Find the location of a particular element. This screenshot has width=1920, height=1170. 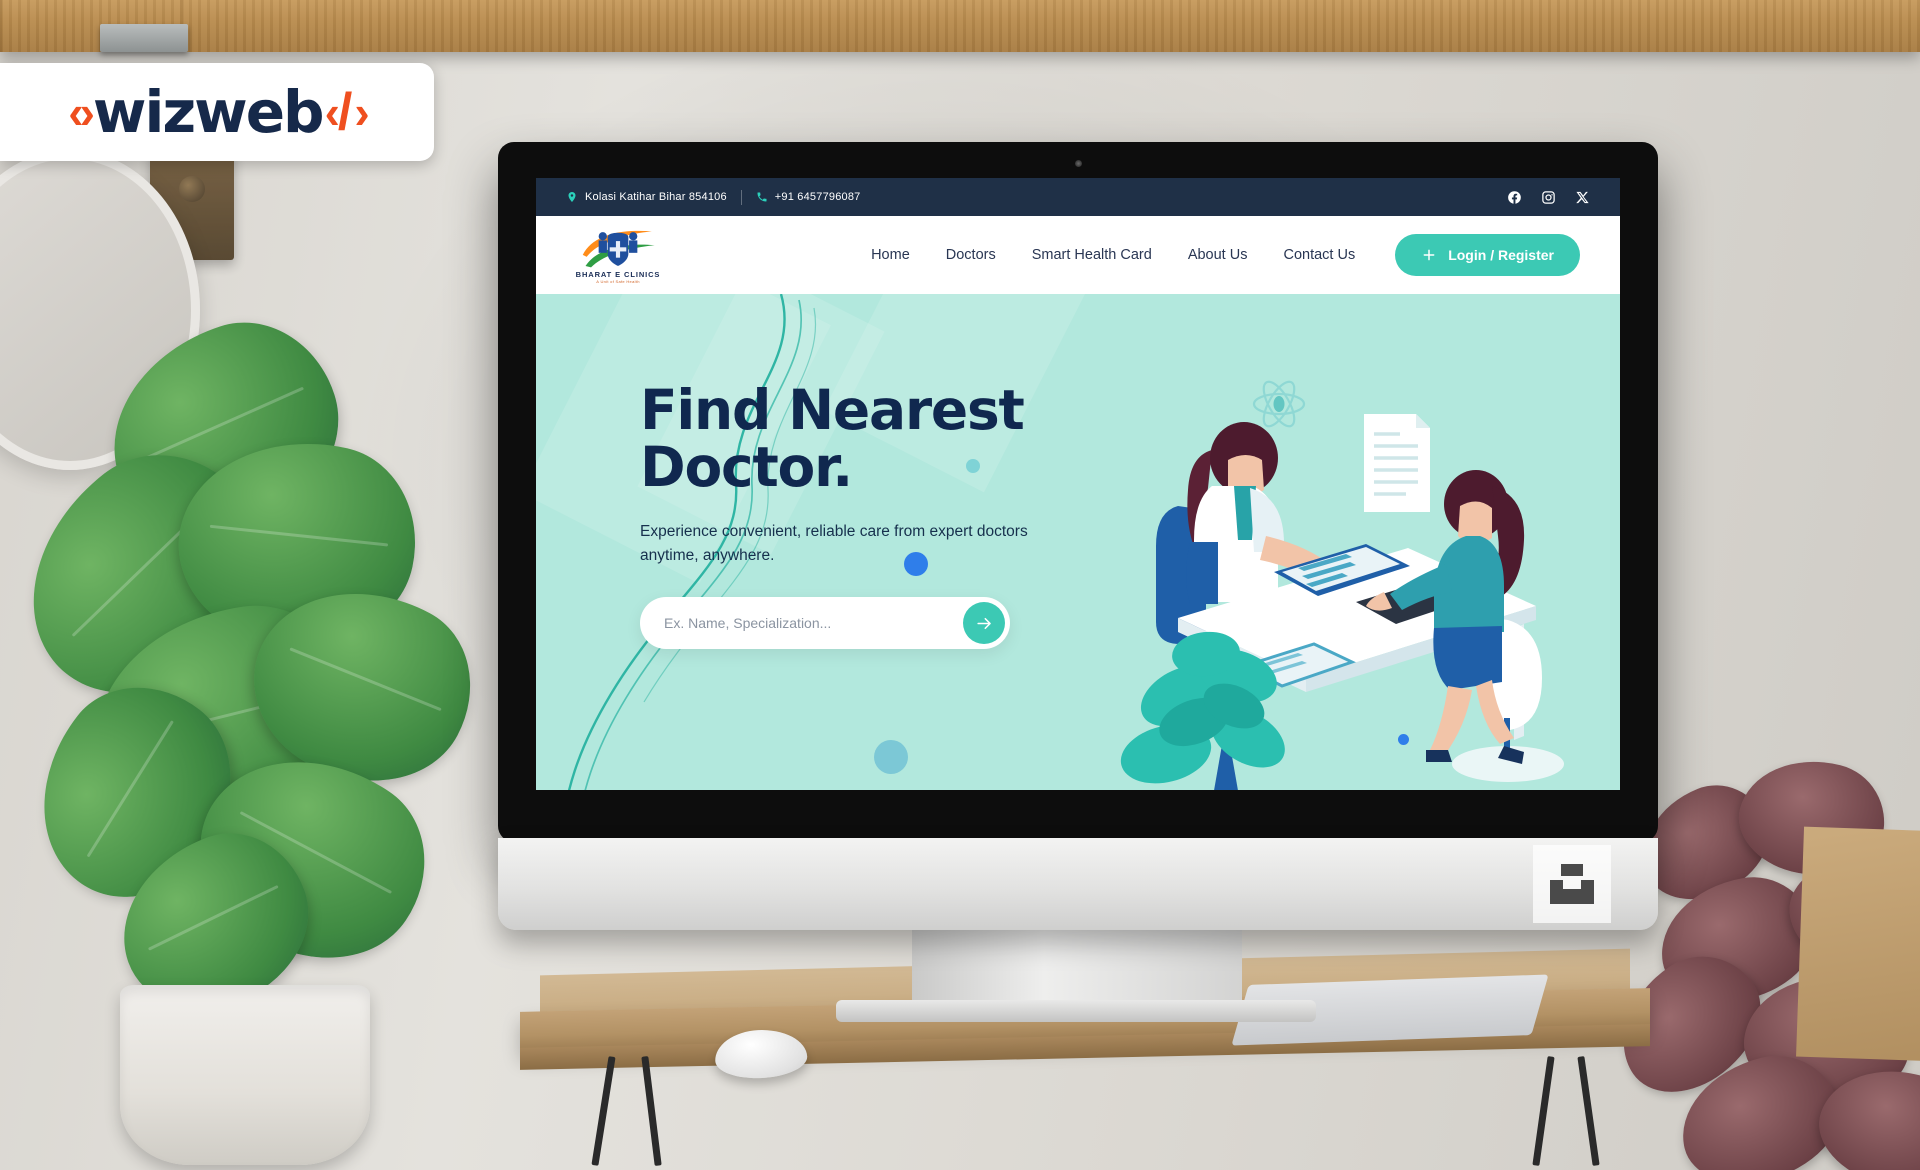

doctor-search-bar is located at coordinates (825, 623).